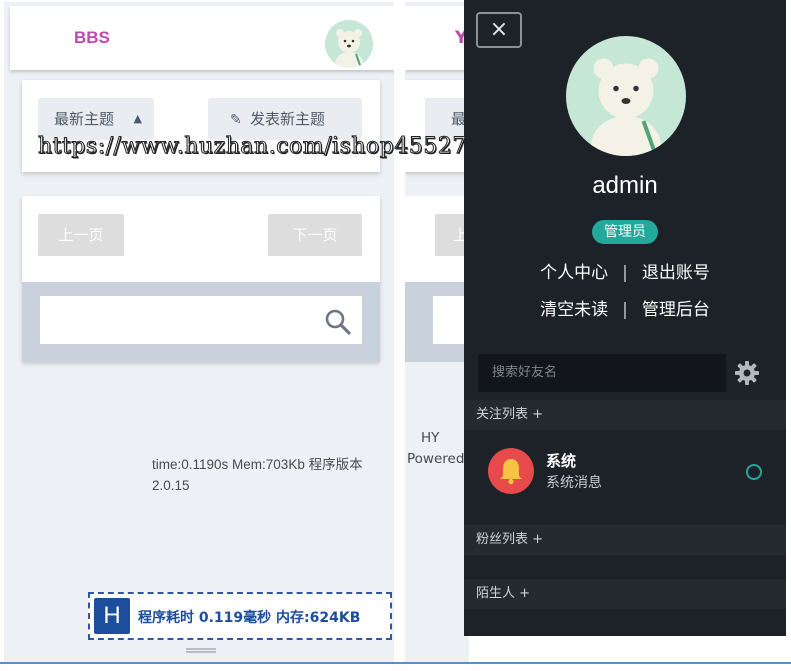 The image size is (791, 671). I want to click on prev-page-button: 上一页, so click(81, 235).